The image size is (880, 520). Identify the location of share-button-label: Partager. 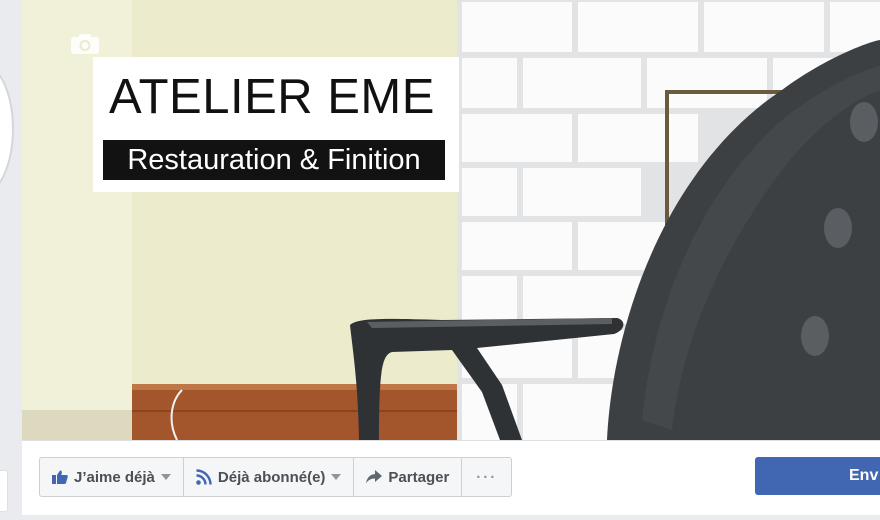
(419, 477).